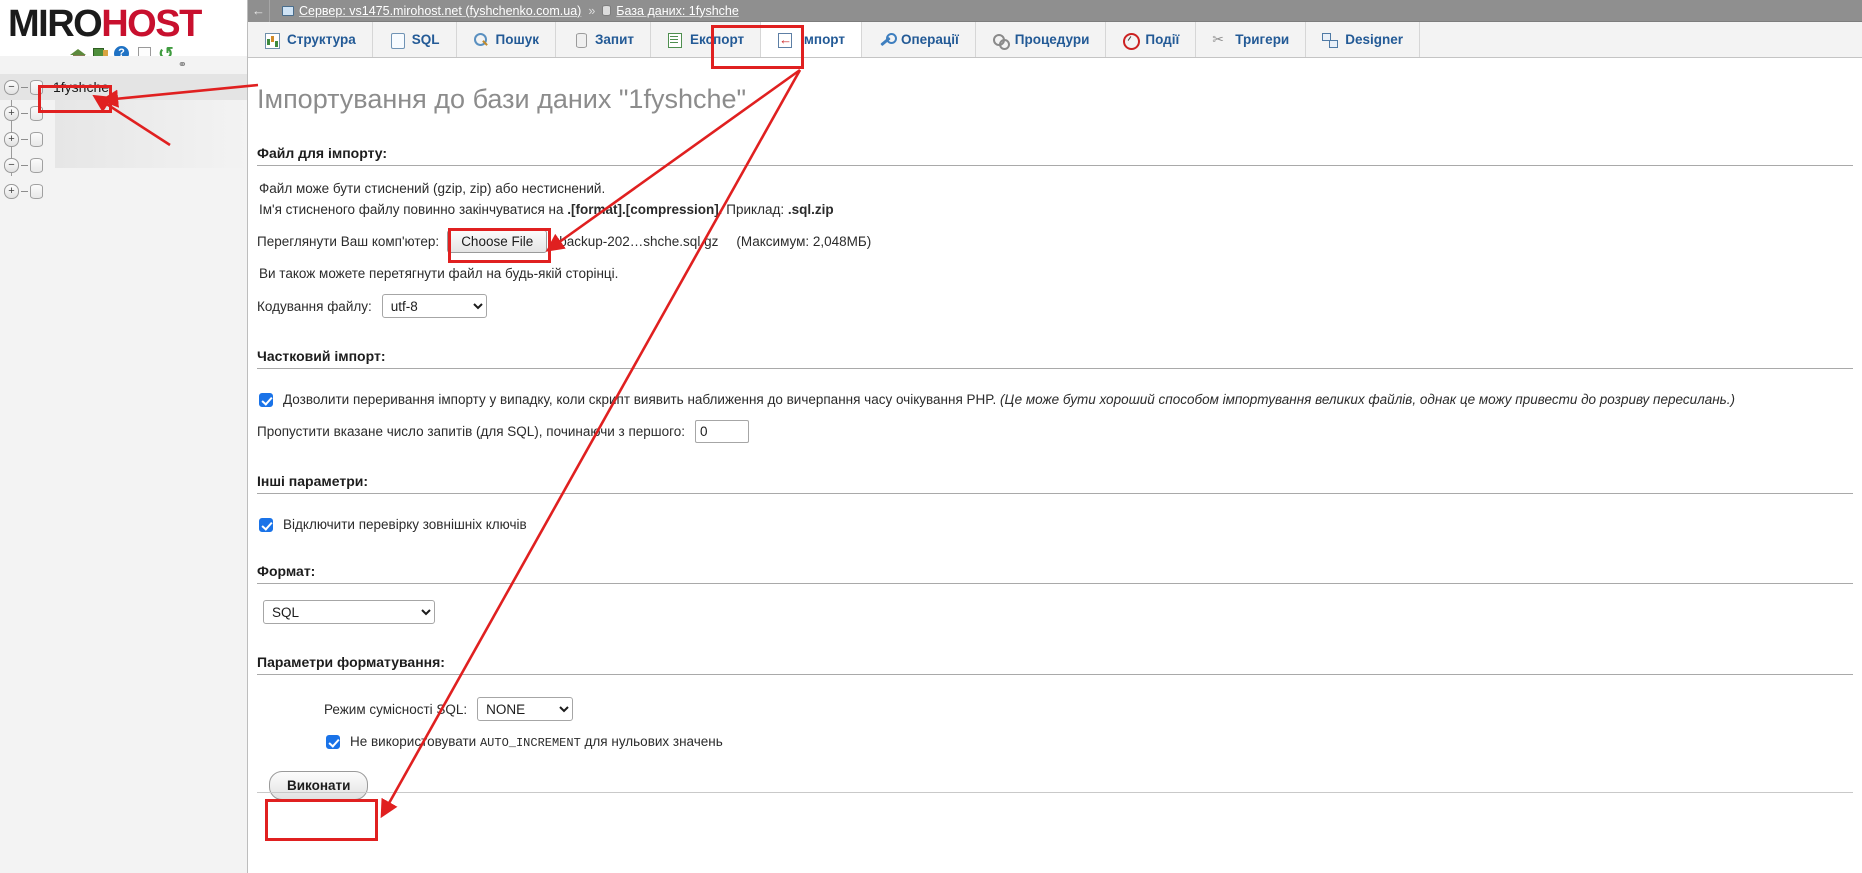  I want to click on choose-file-button-highlight, so click(499, 245).